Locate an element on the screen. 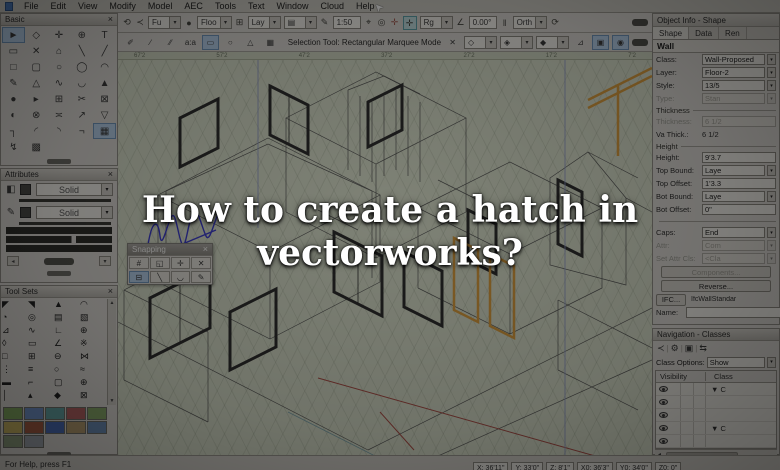 The image size is (780, 470). disable-snapping-icon: ✕ is located at coordinates (452, 42).